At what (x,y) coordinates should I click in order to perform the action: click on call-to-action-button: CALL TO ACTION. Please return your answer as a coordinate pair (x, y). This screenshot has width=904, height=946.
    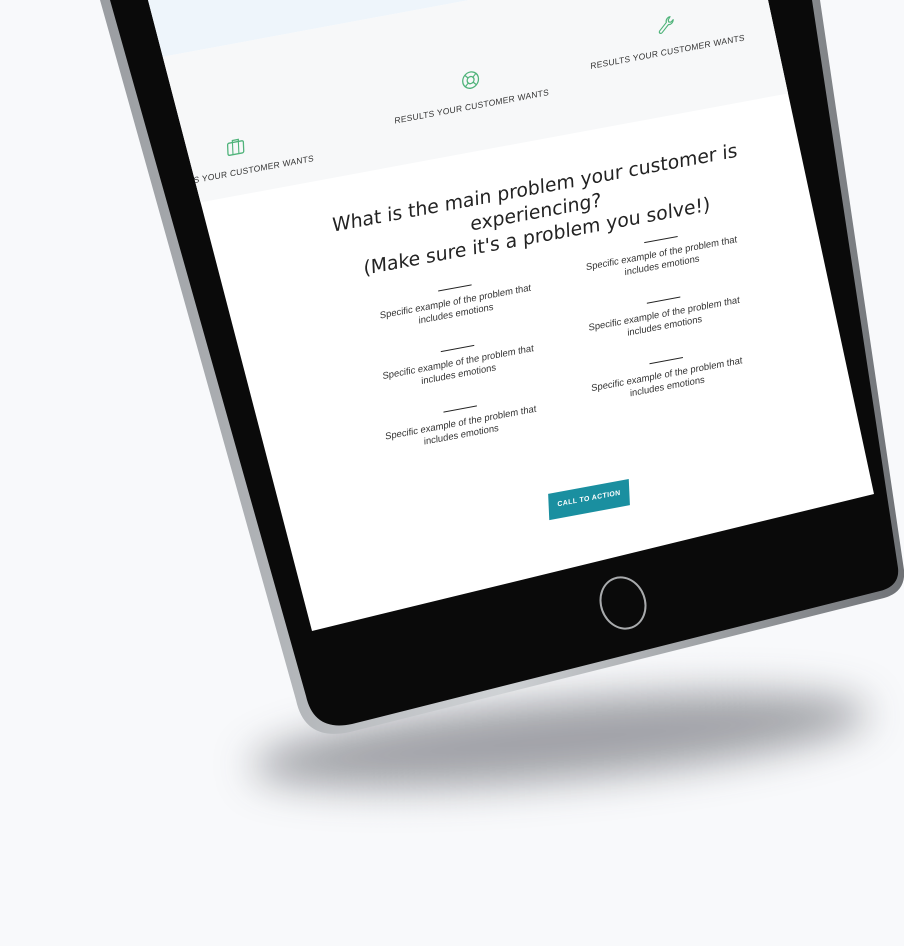
    Looking at the image, I should click on (589, 499).